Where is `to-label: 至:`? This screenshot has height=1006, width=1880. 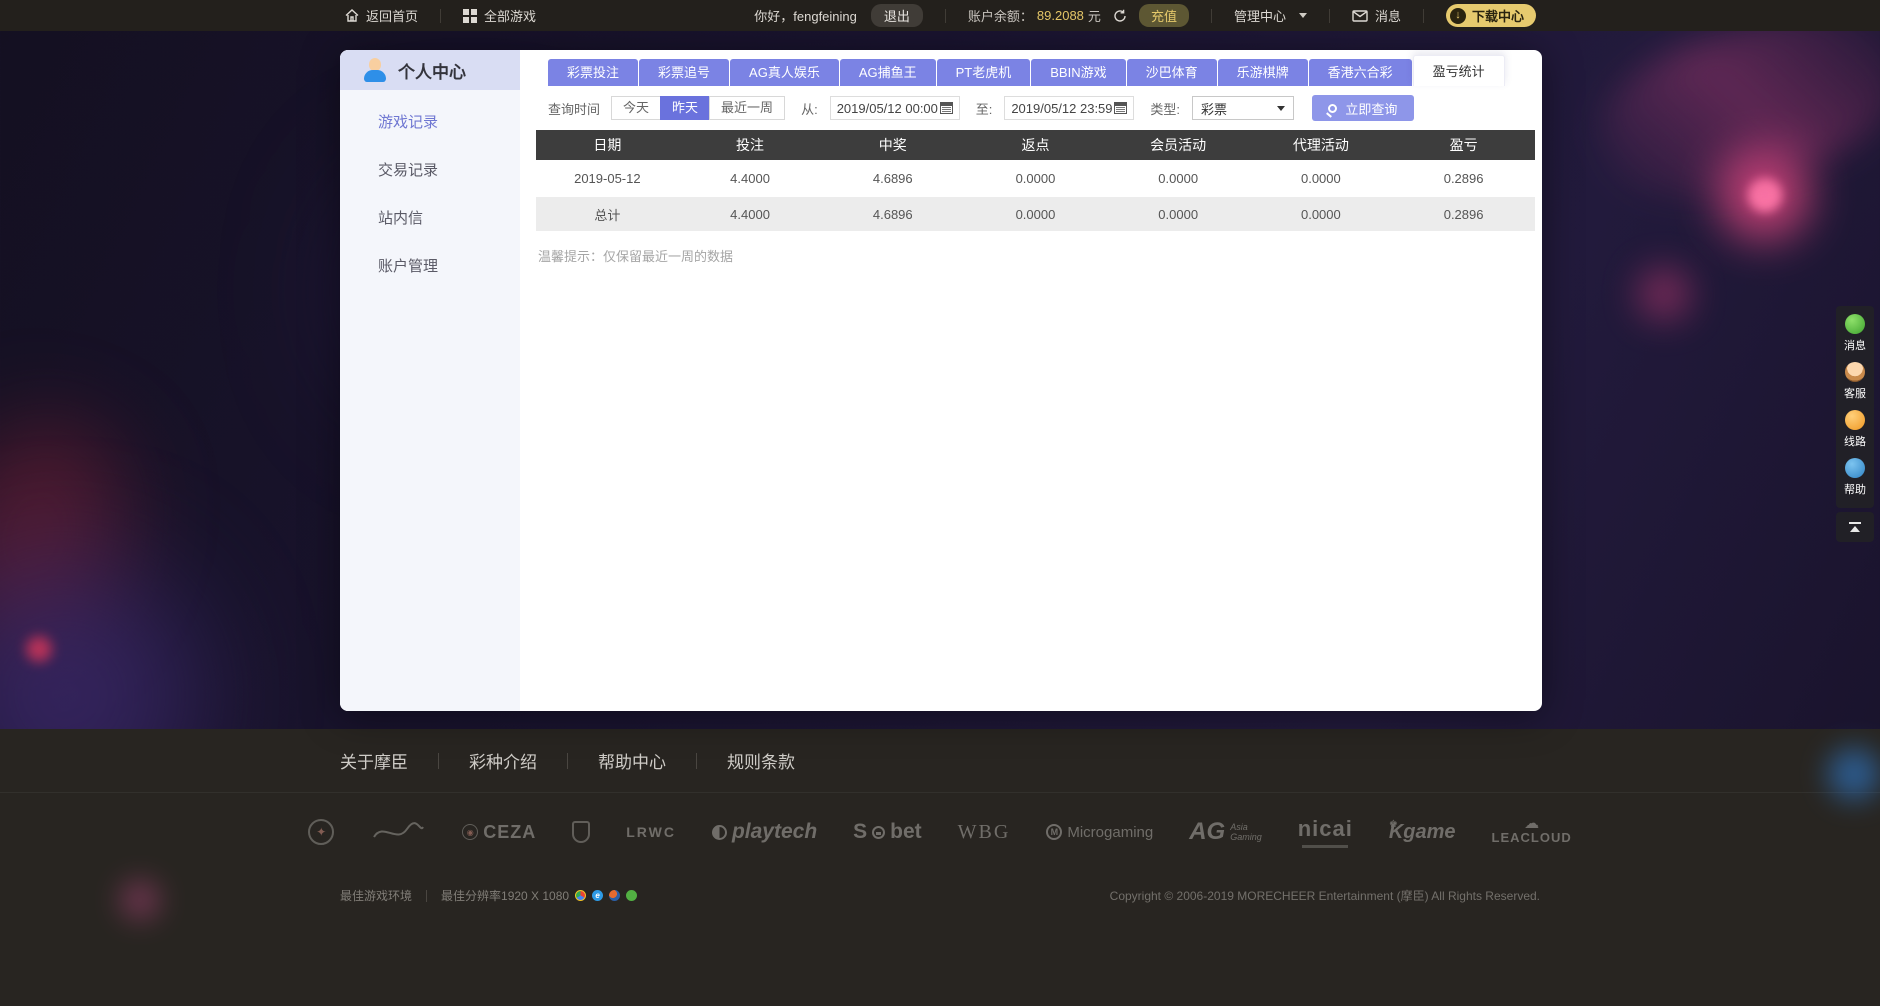
to-label: 至: is located at coordinates (984, 109).